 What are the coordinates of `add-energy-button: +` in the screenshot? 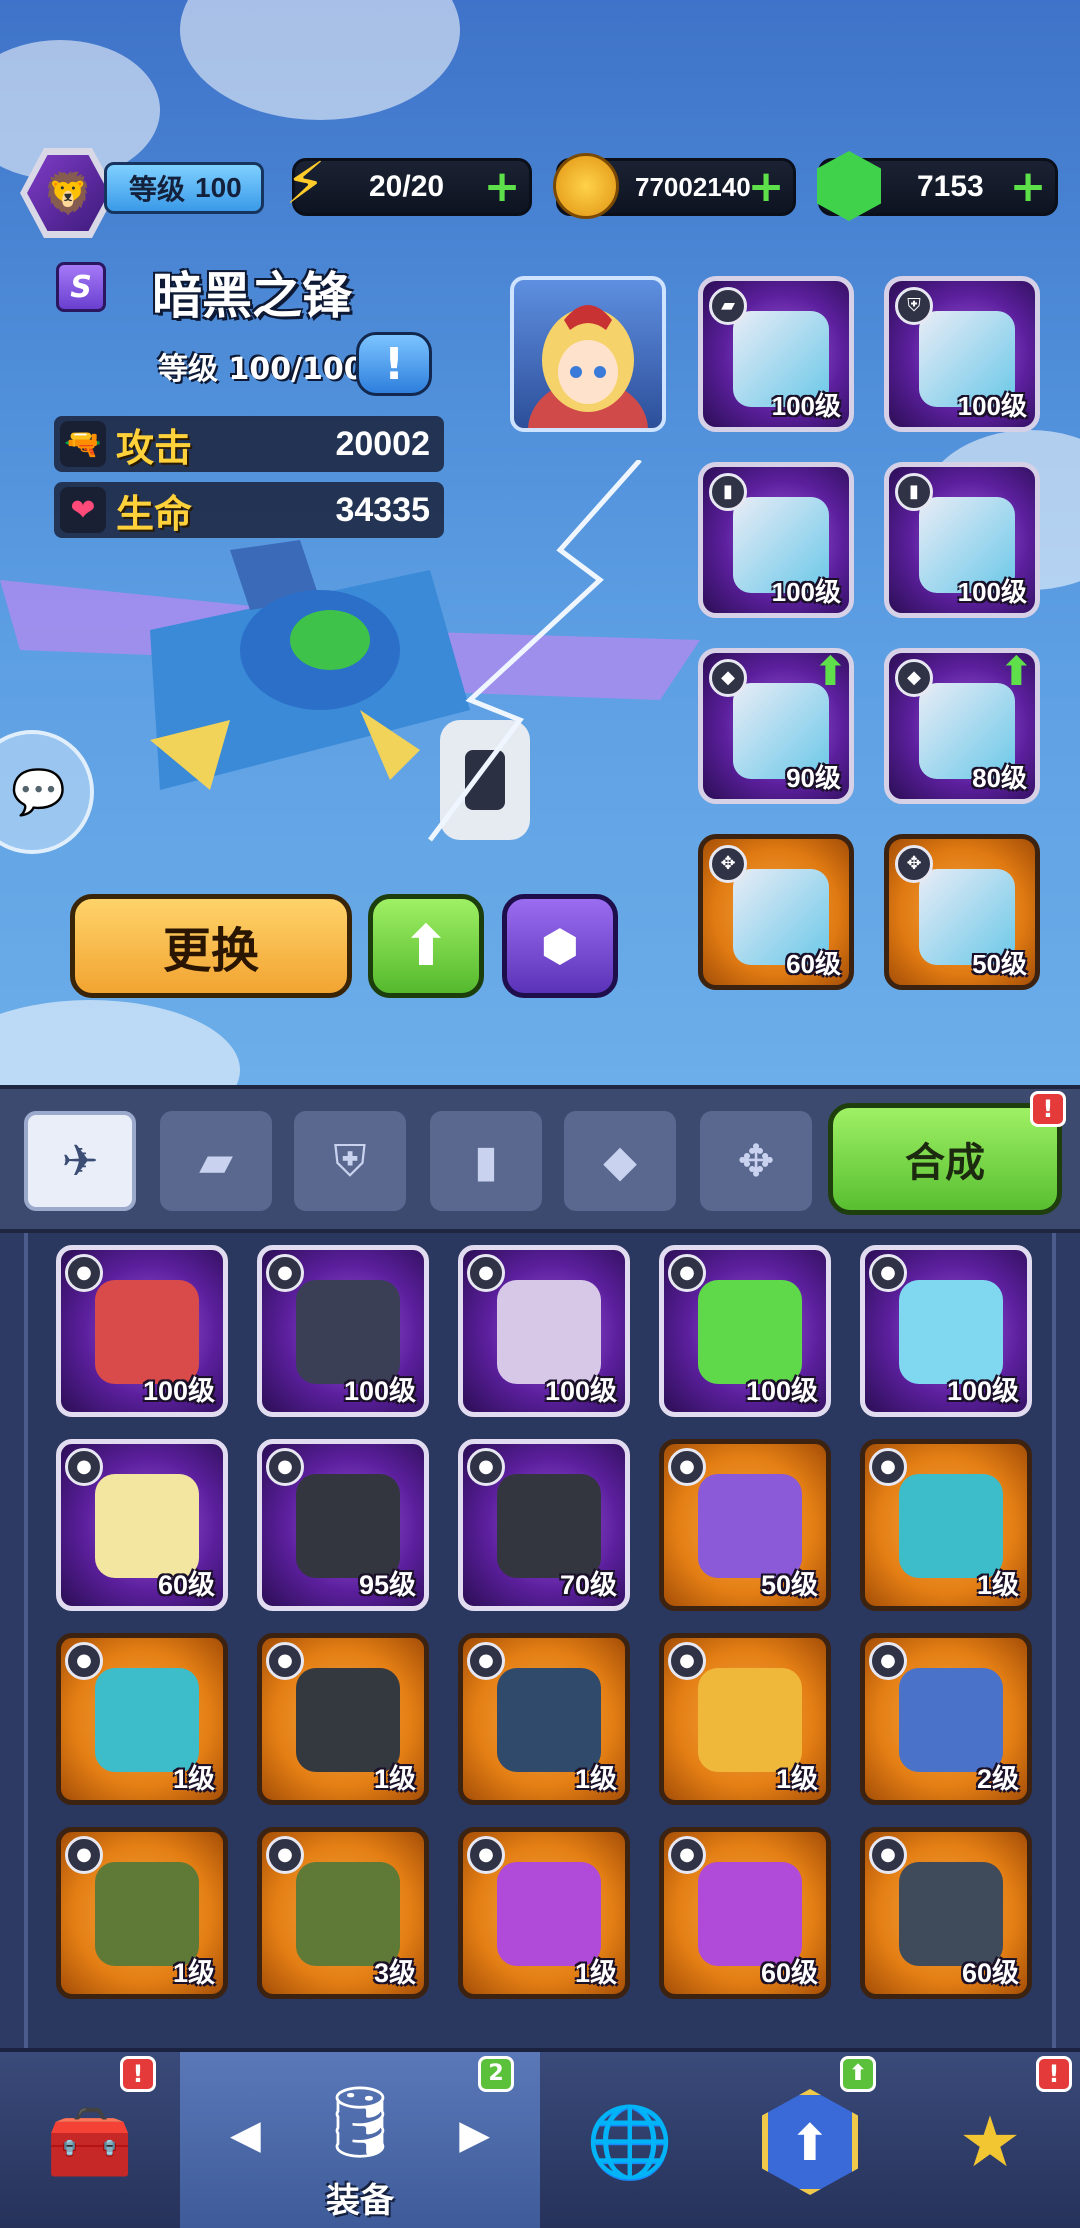 It's located at (502, 187).